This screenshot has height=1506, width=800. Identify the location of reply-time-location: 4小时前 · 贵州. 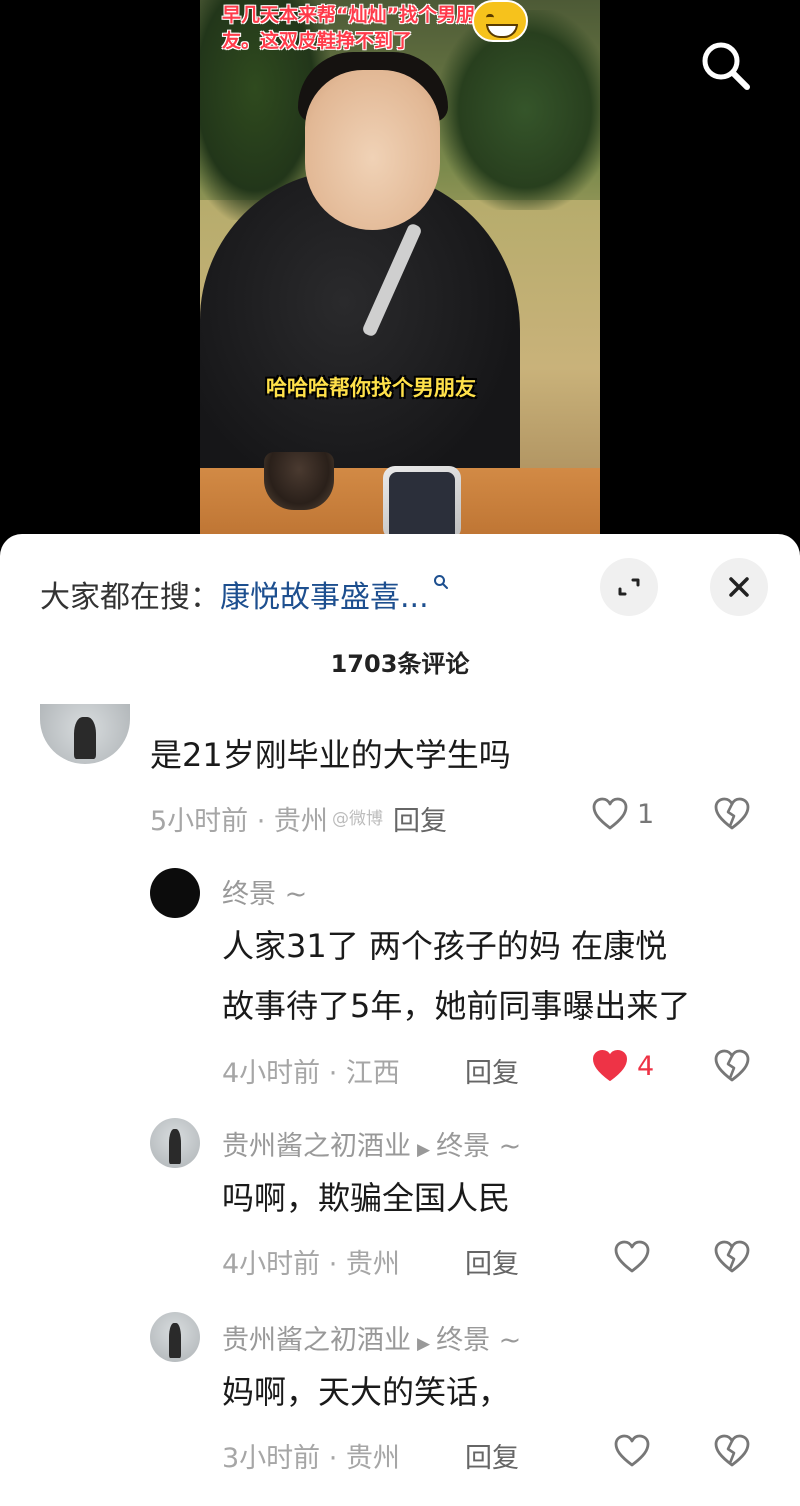
(311, 1264).